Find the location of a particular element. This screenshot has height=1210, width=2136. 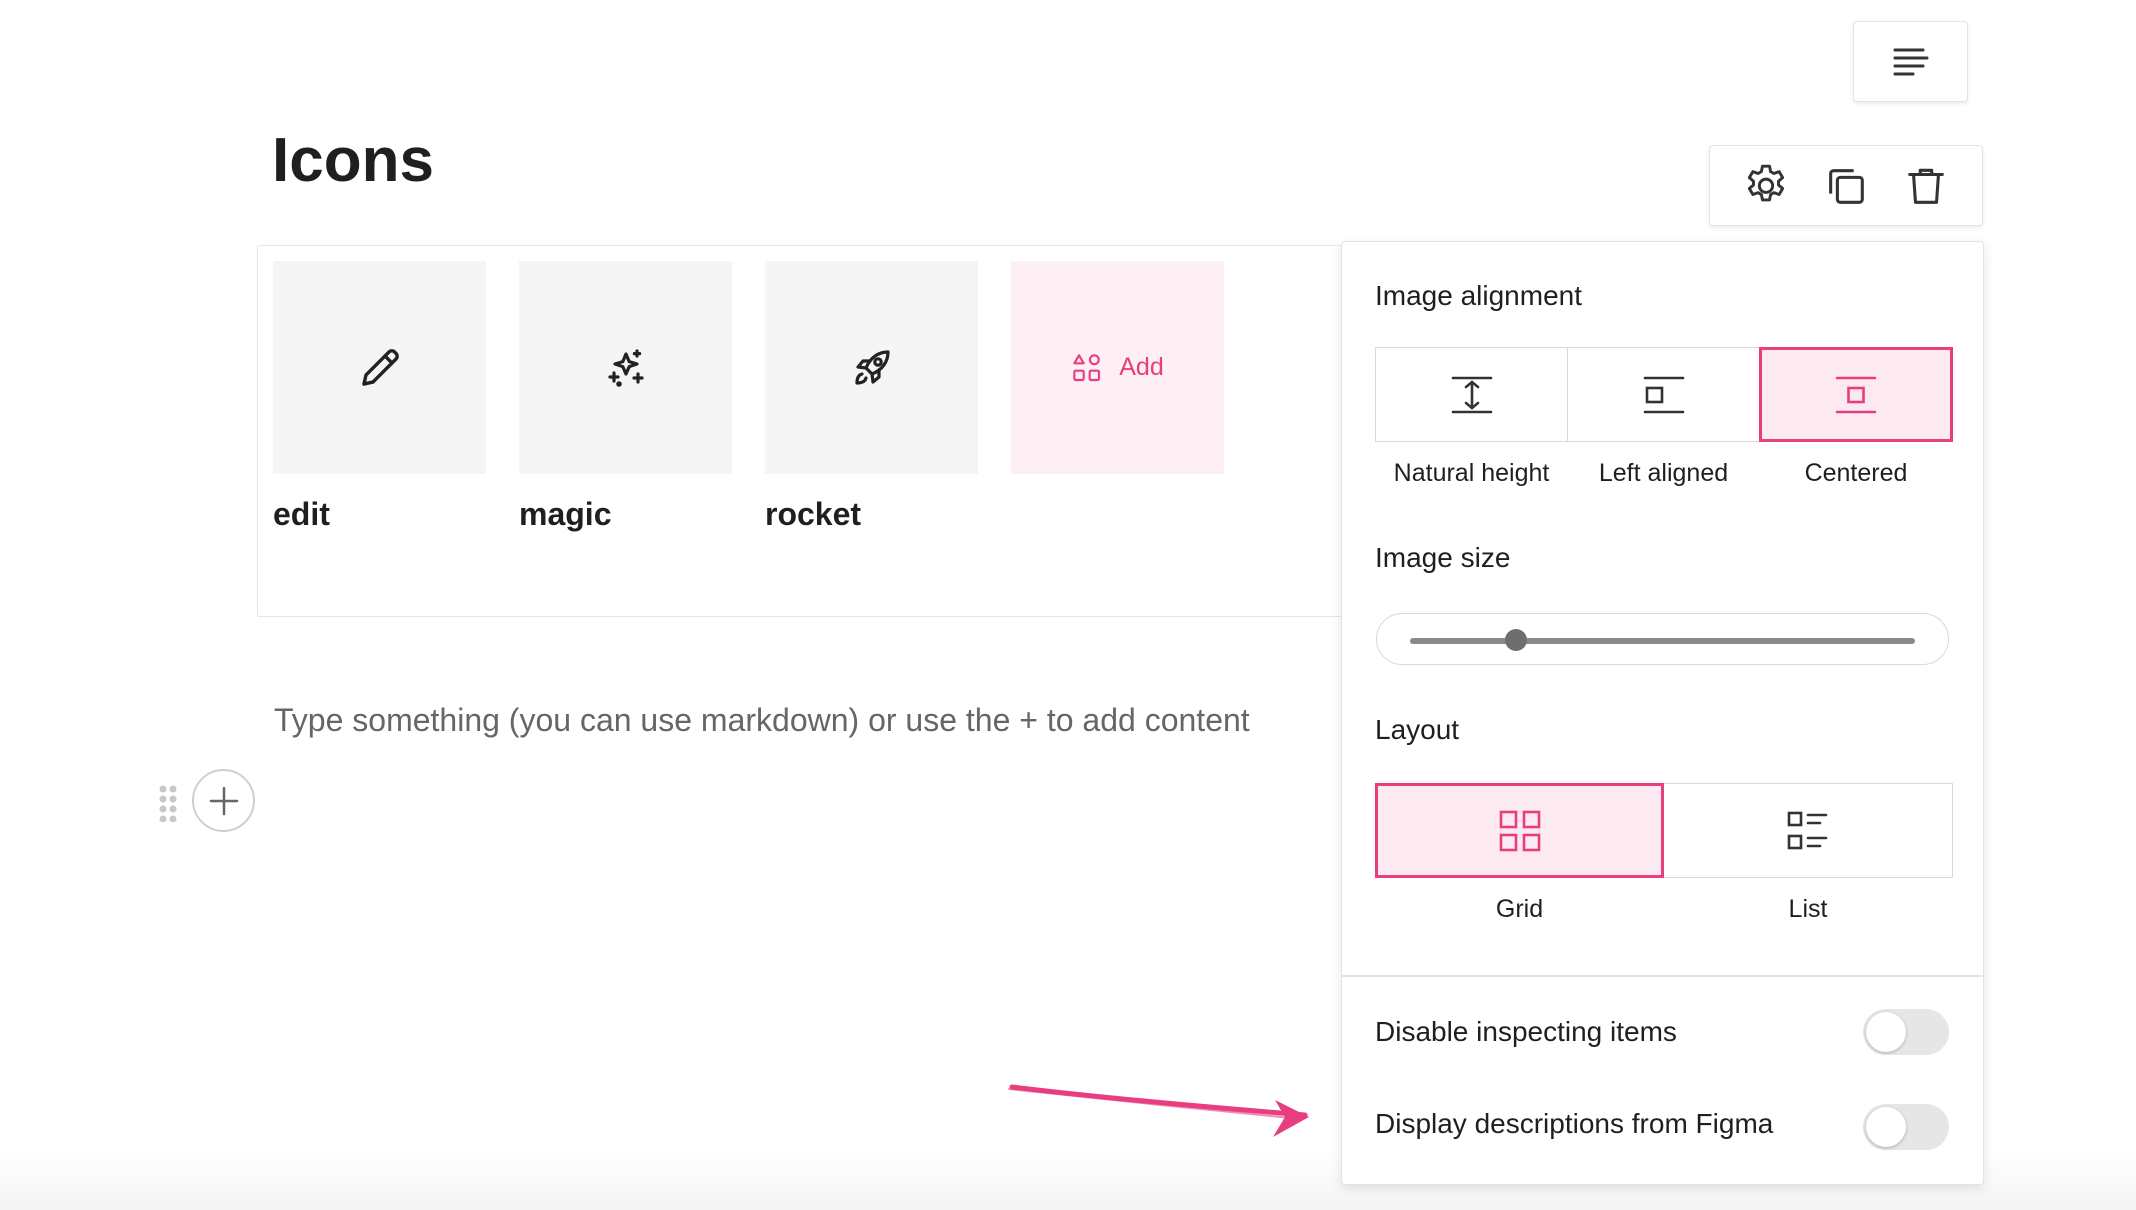

alignment-option-natural-height is located at coordinates (1471, 394).